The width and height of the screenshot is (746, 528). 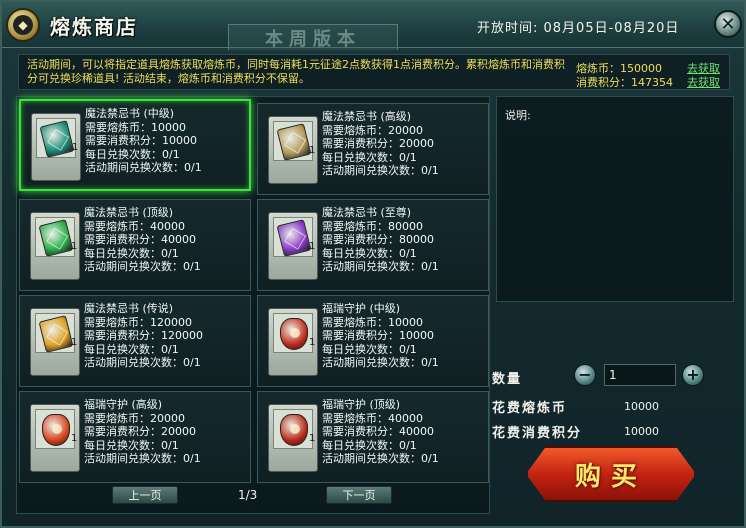 What do you see at coordinates (361, 404) in the screenshot?
I see `item-name: 福瑞守护 (顶级)` at bounding box center [361, 404].